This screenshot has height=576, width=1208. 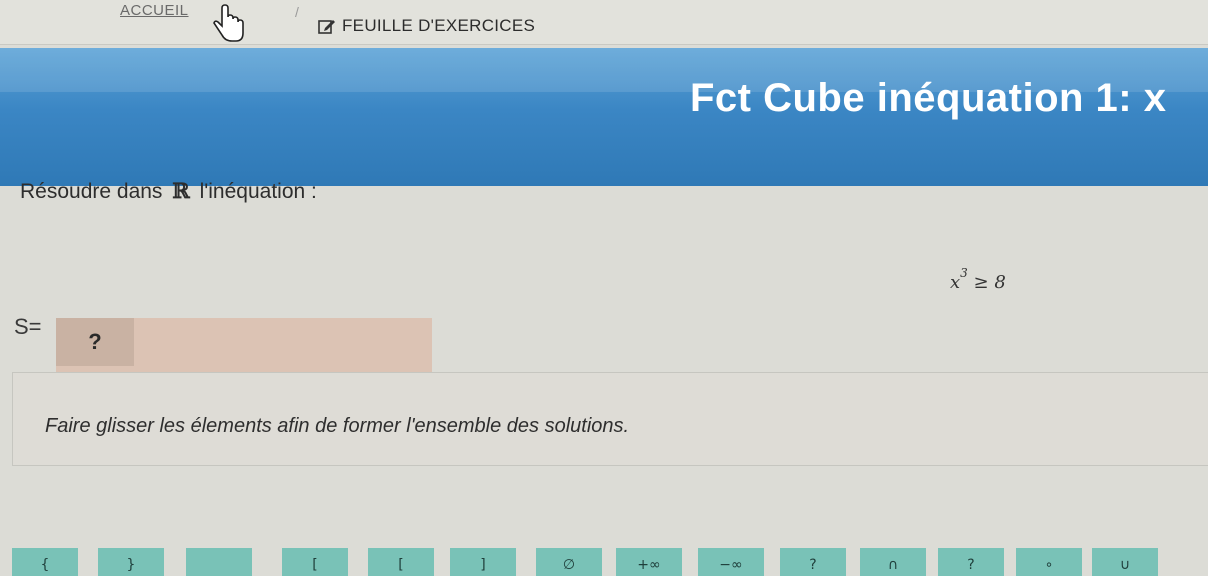 What do you see at coordinates (964, 273) in the screenshot?
I see `equation-exponent: 3` at bounding box center [964, 273].